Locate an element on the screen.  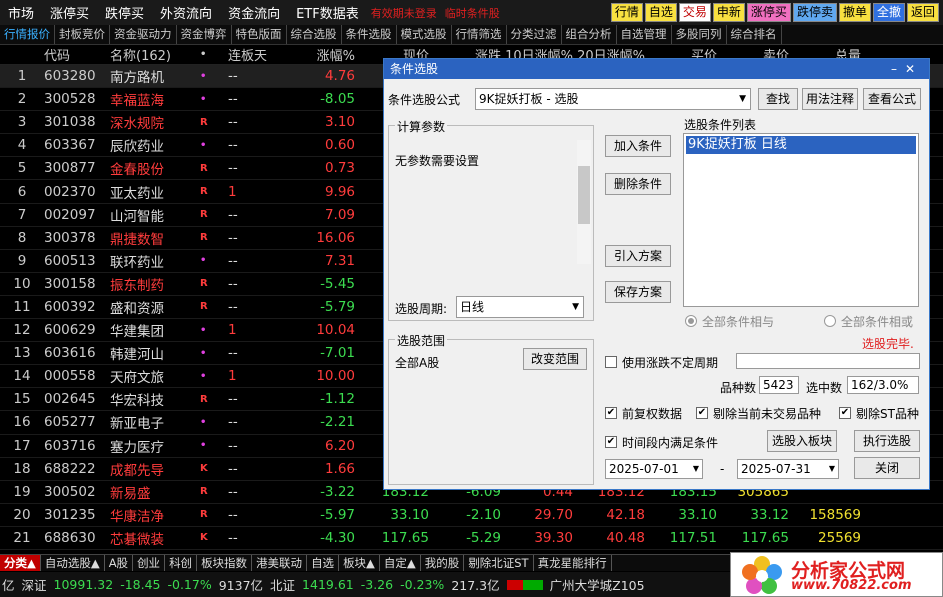
bottom-tab: 真龙星能排行 is located at coordinates (573, 563).